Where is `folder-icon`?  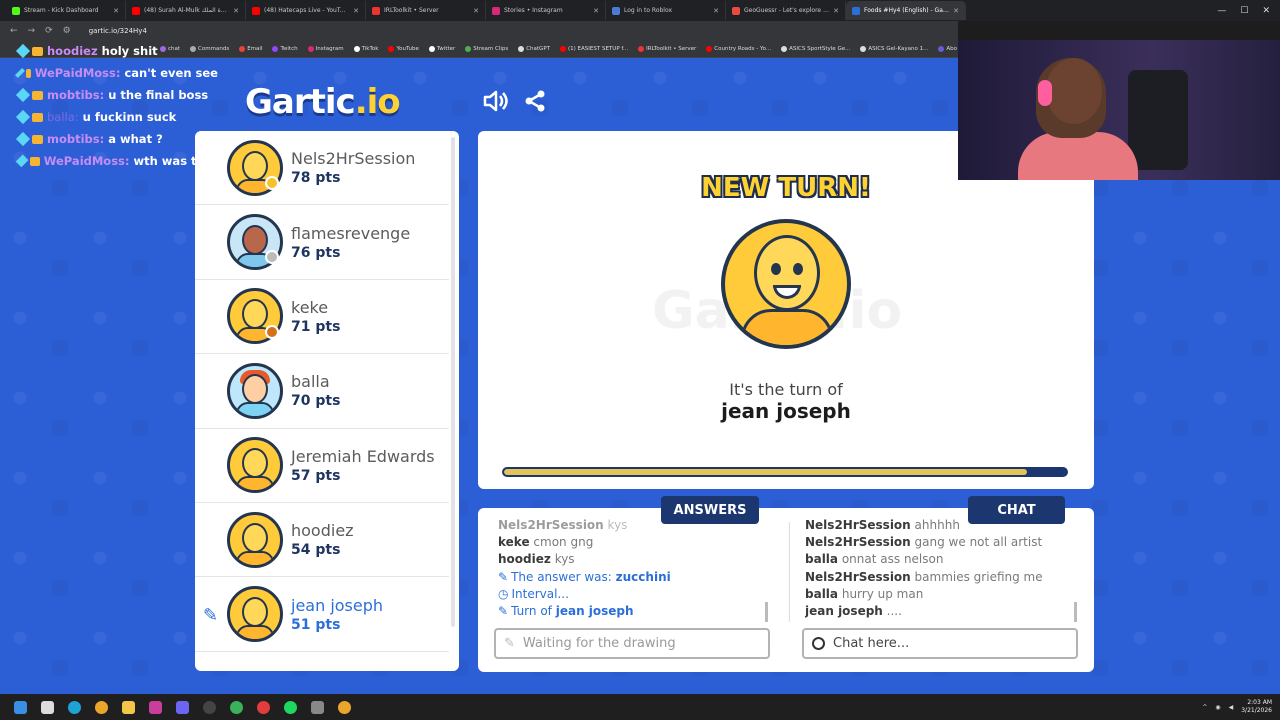 folder-icon is located at coordinates (128, 707).